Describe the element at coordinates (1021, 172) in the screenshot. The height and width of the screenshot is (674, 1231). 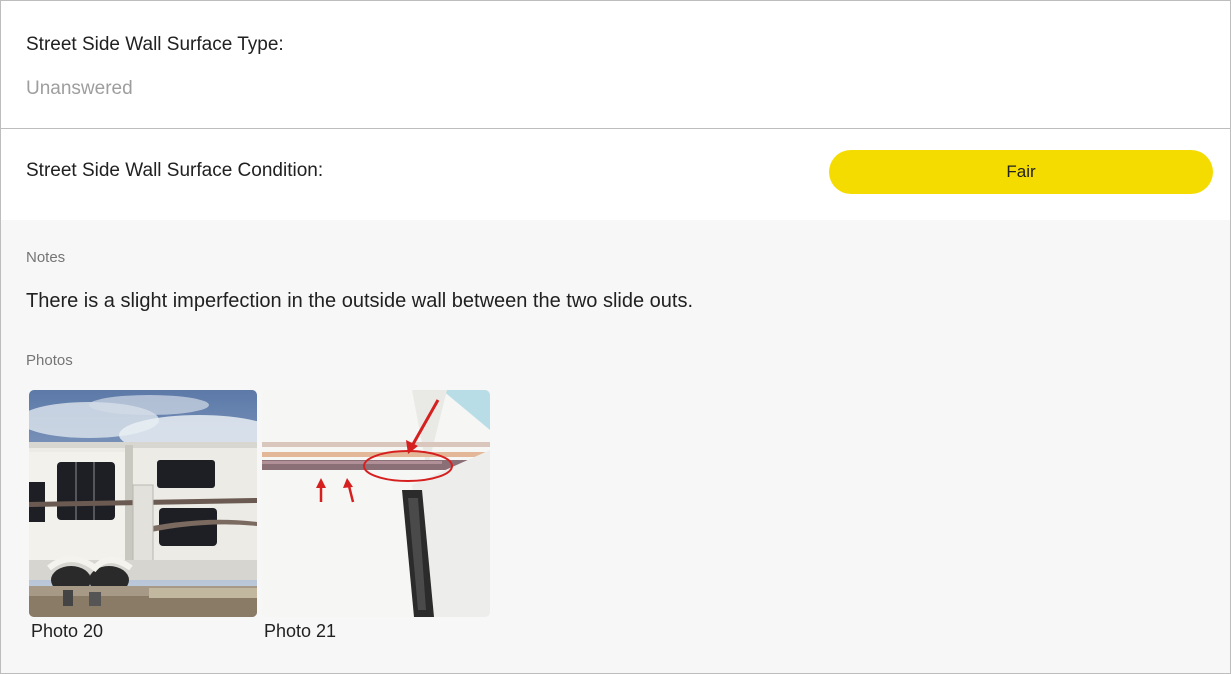
I see `condition-rating-button: Fair` at that location.